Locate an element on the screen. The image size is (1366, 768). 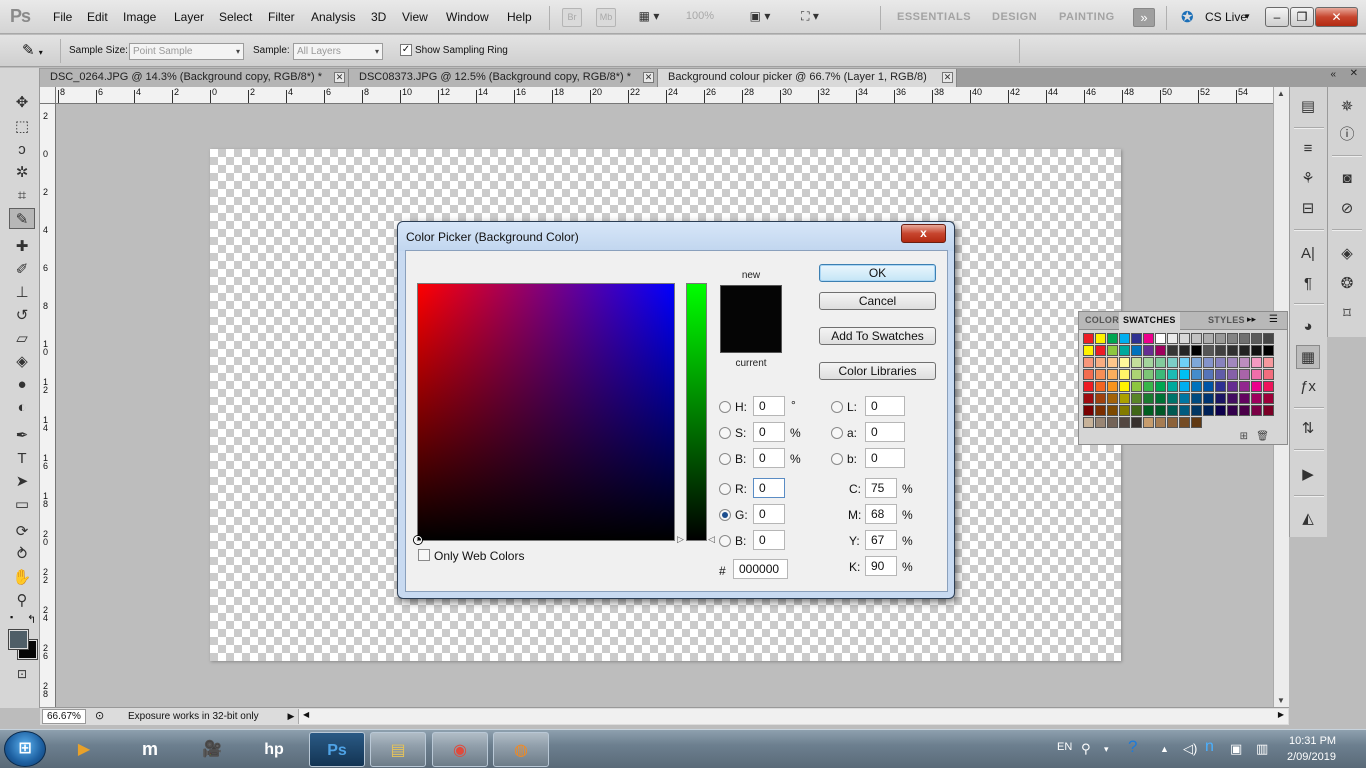
slider-left-handle-icon: ▷ is located at coordinates (680, 539).